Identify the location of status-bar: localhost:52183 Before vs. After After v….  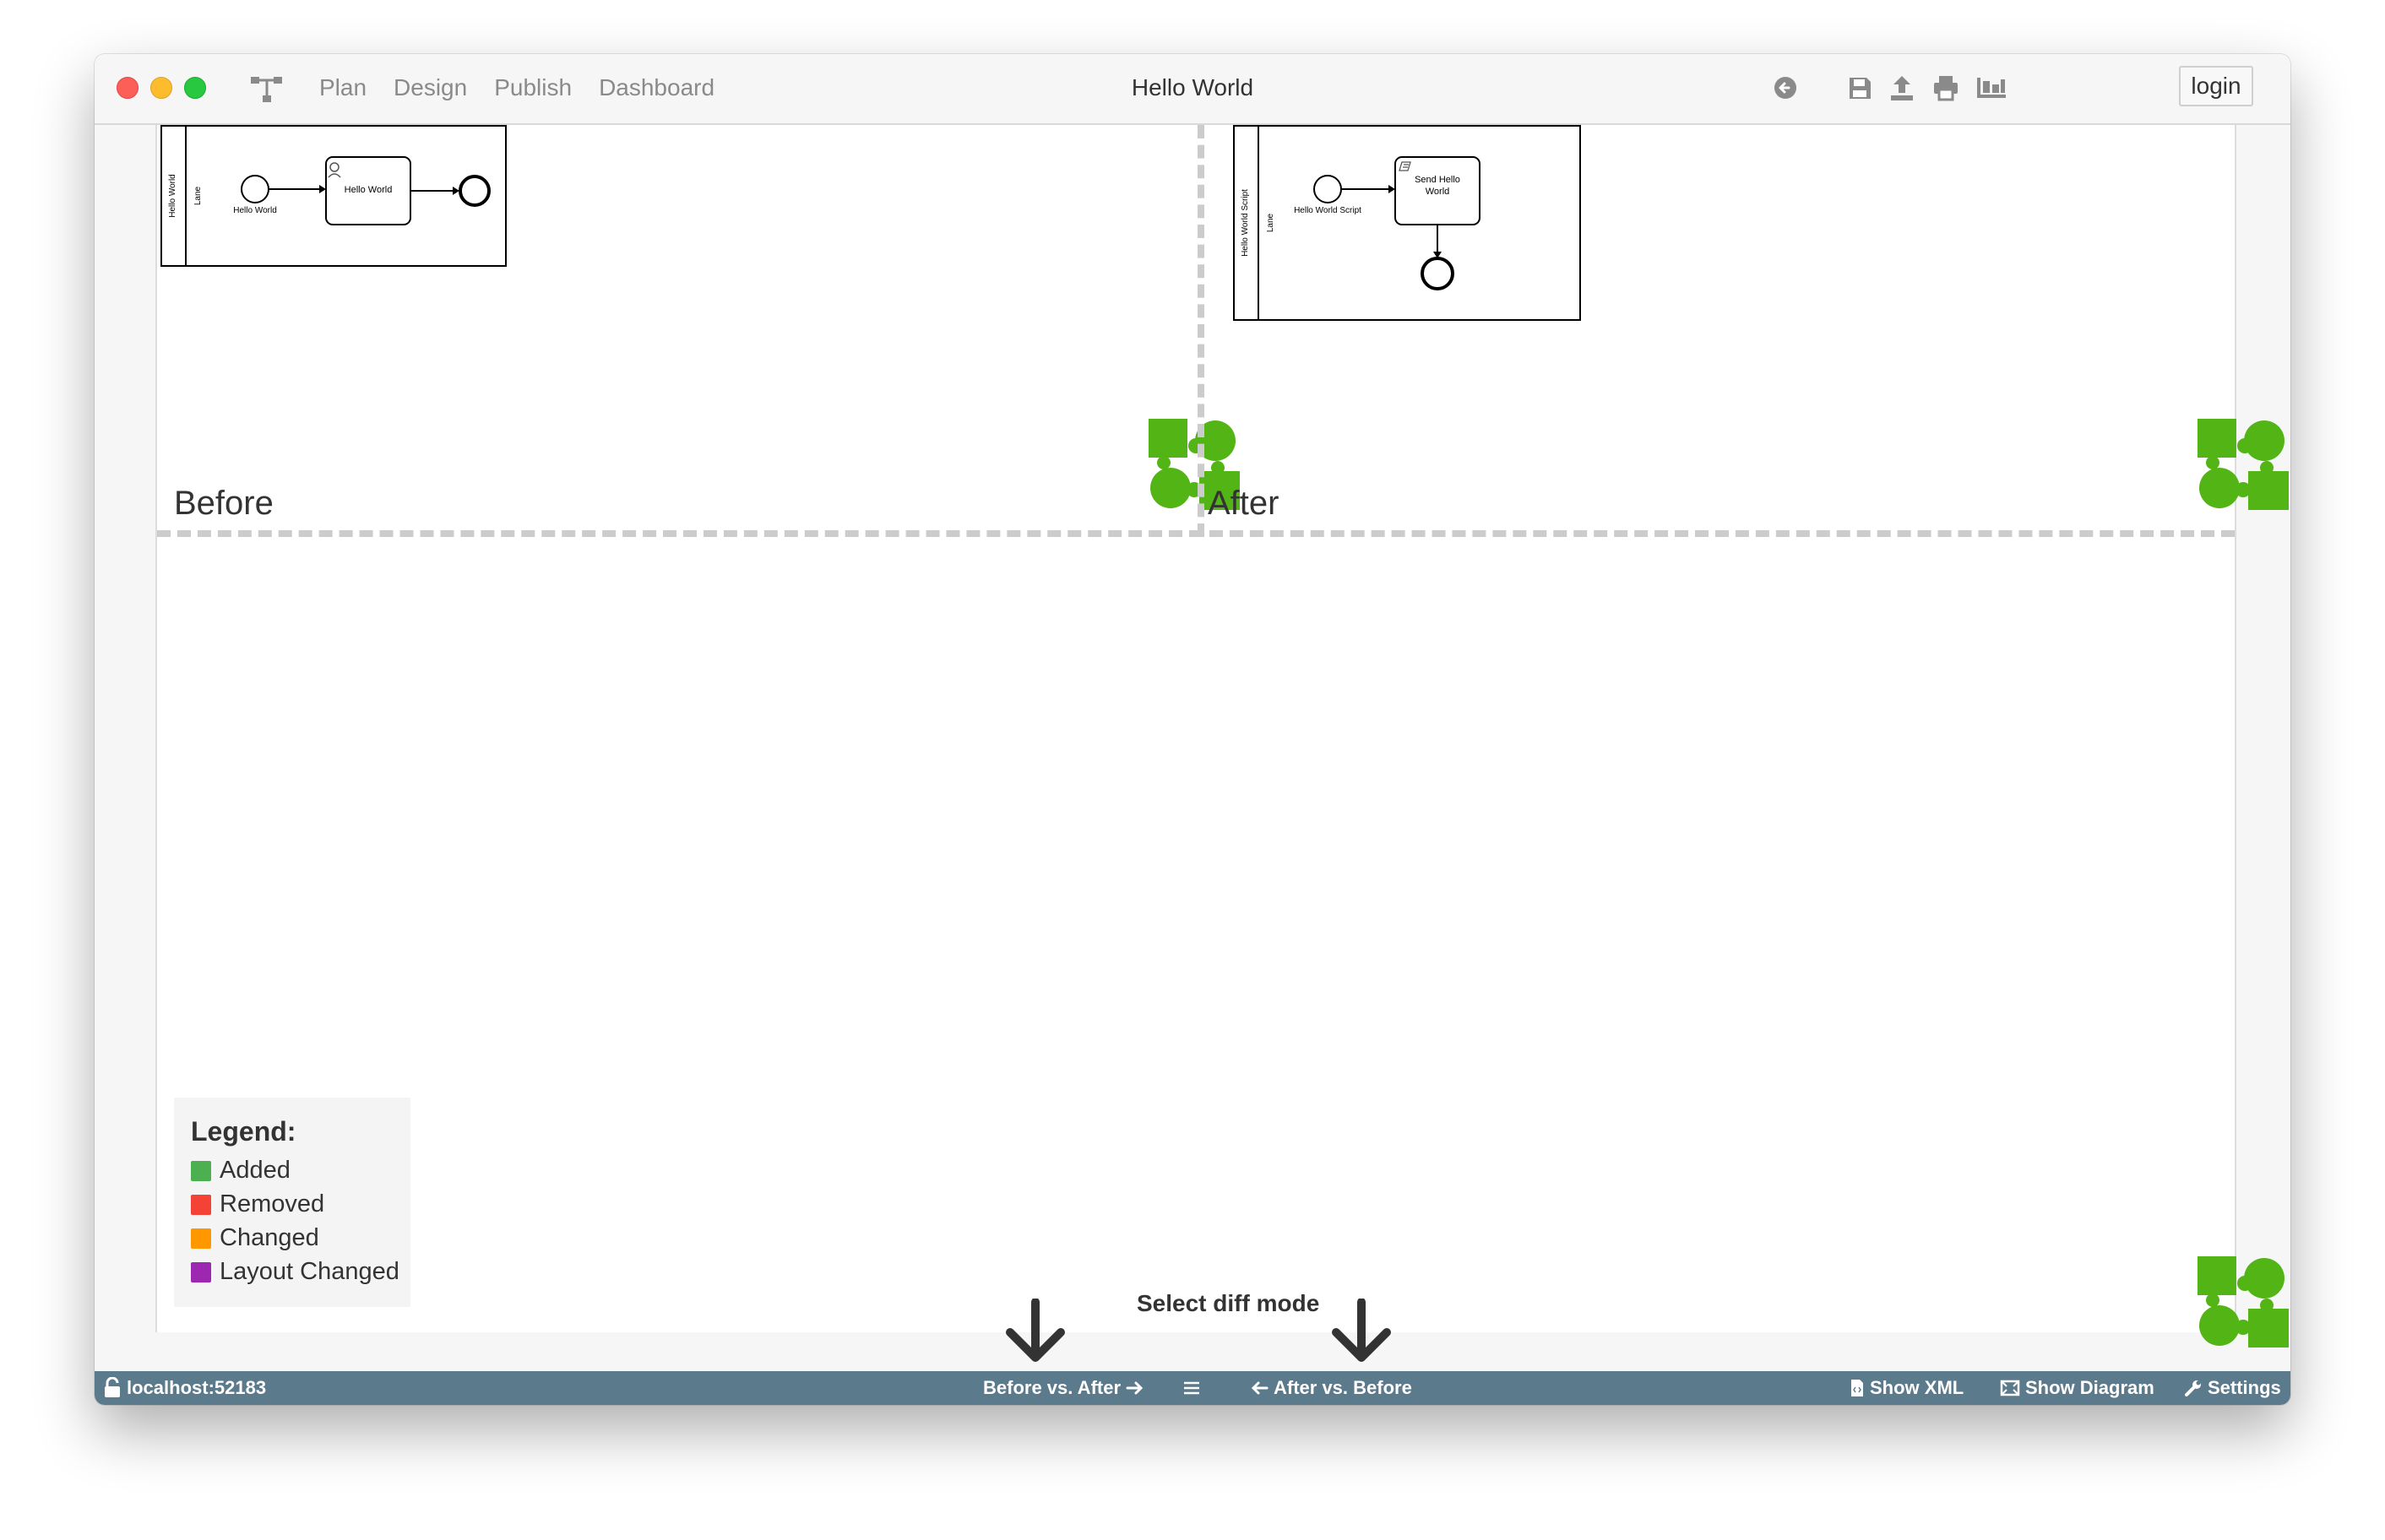
(1192, 1388).